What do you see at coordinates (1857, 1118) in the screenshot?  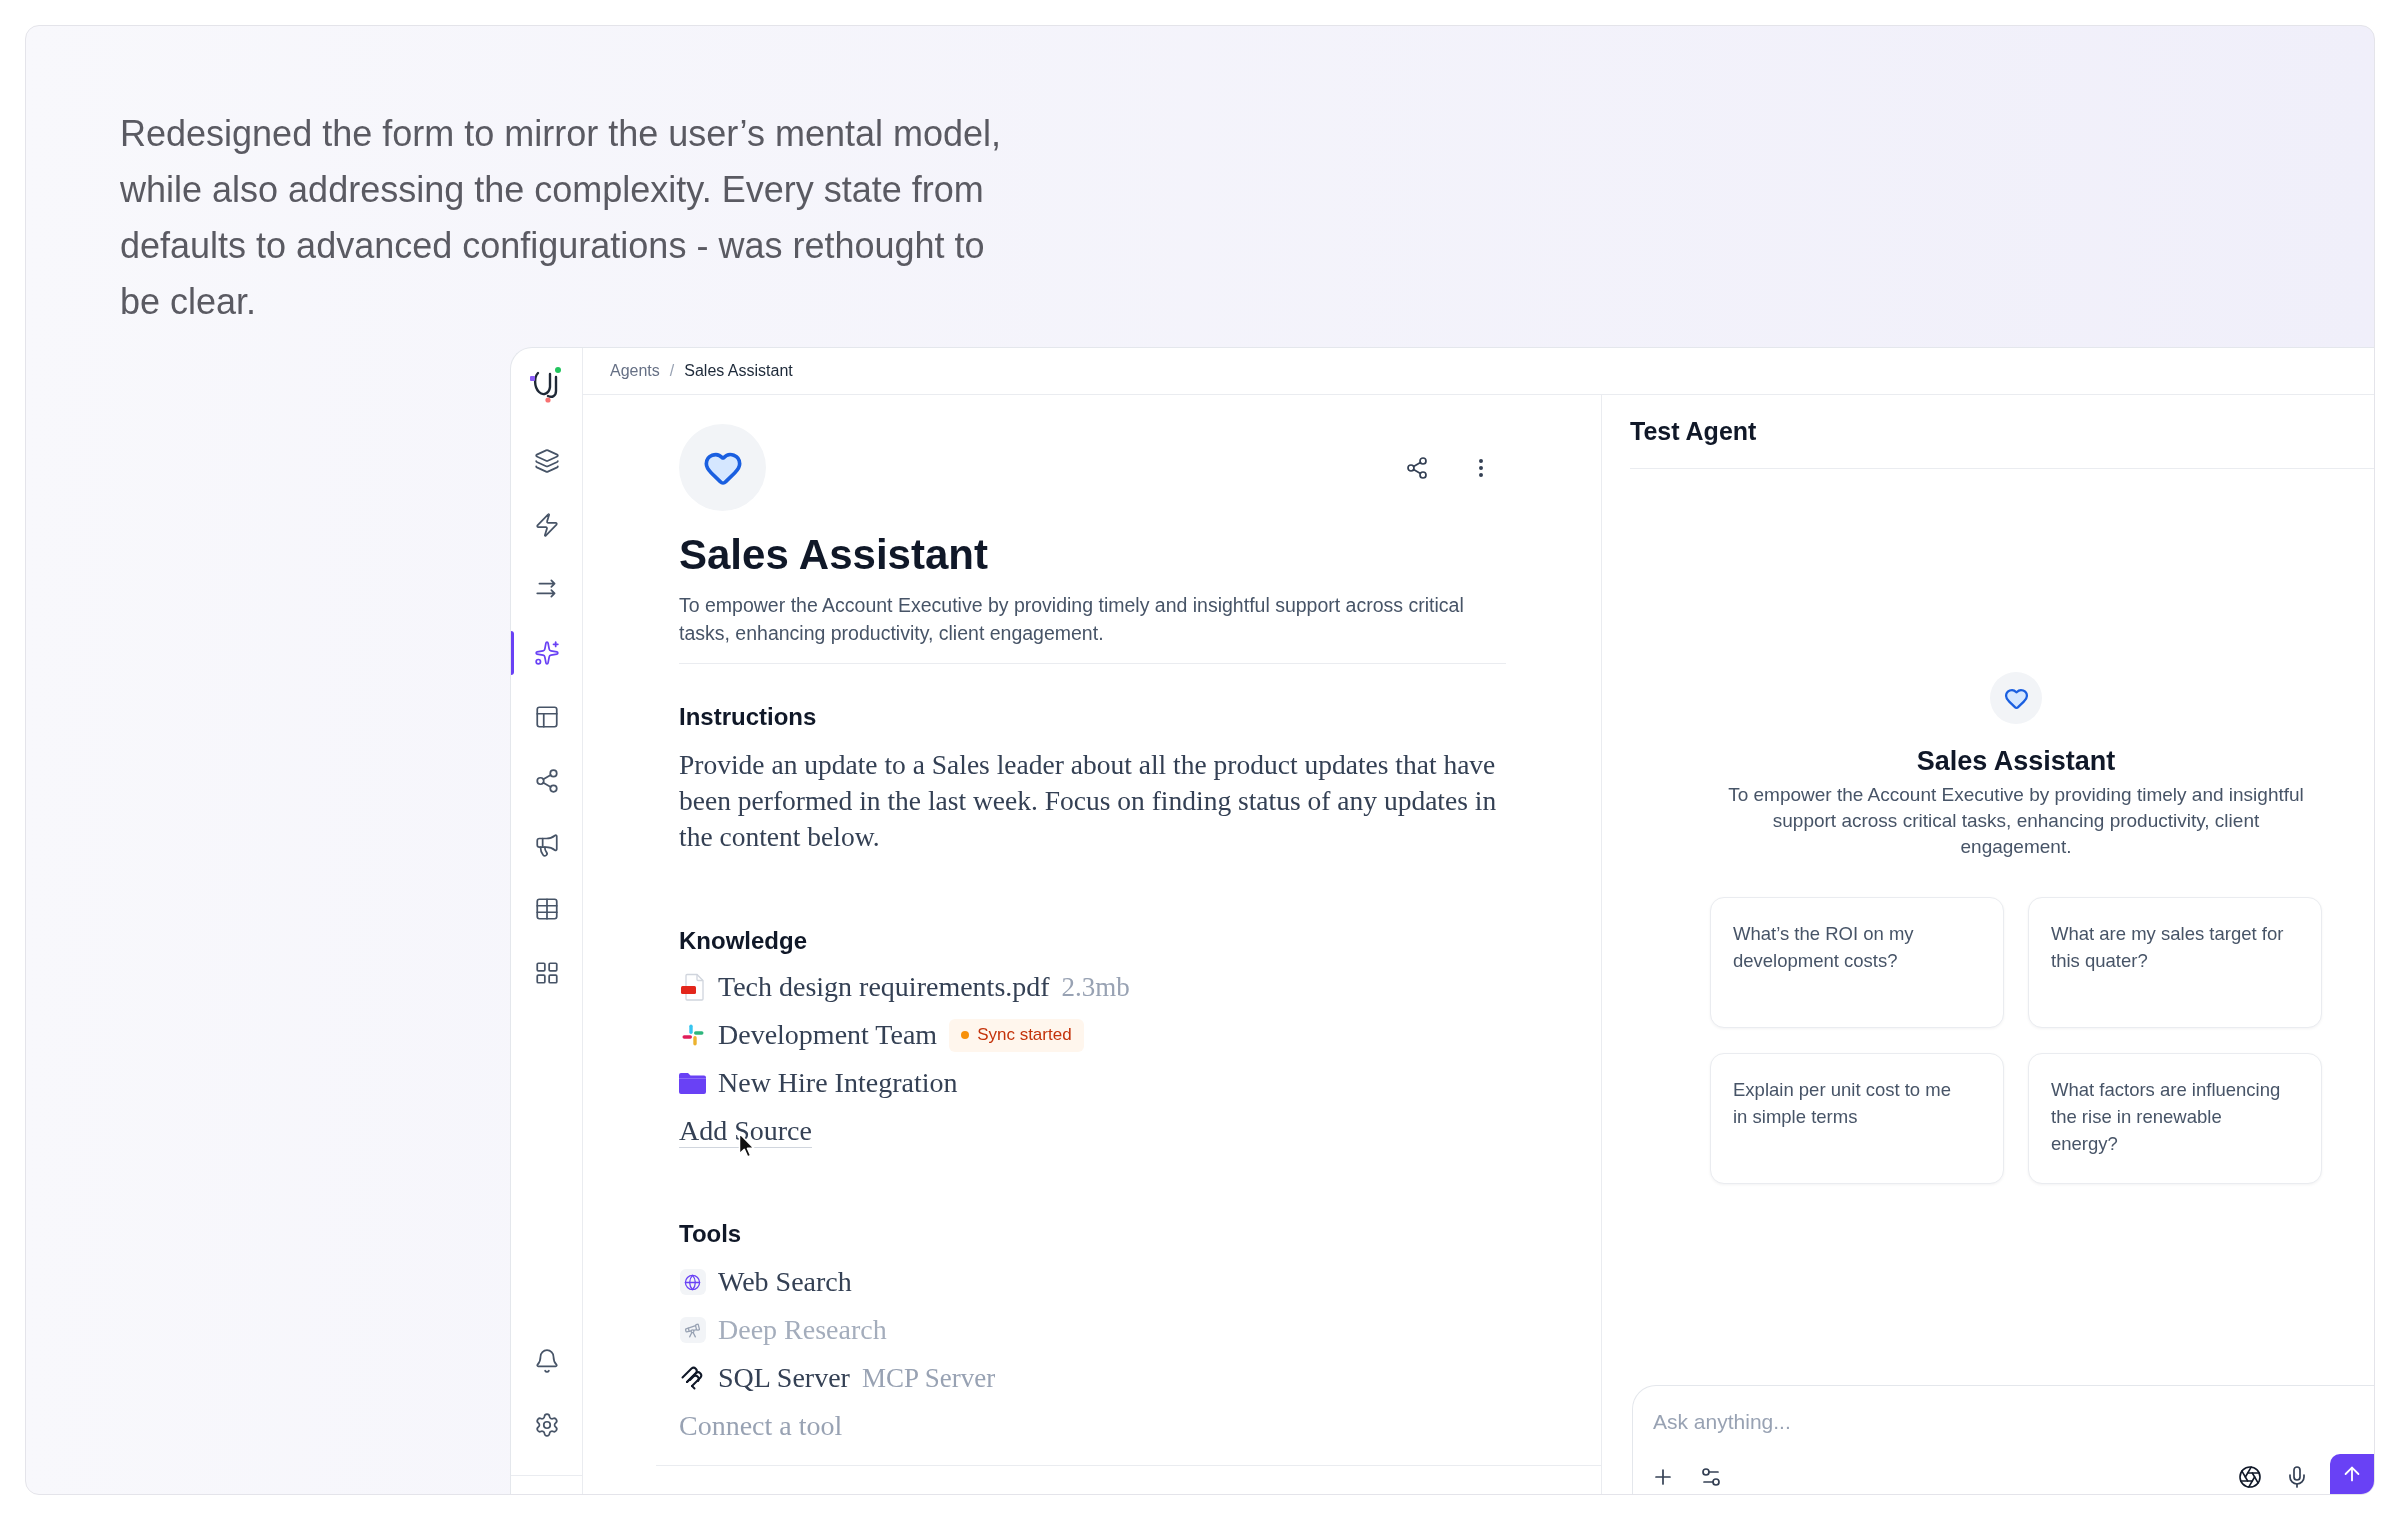 I see `suggestion-card: Explain per unit cost to me in simple terms` at bounding box center [1857, 1118].